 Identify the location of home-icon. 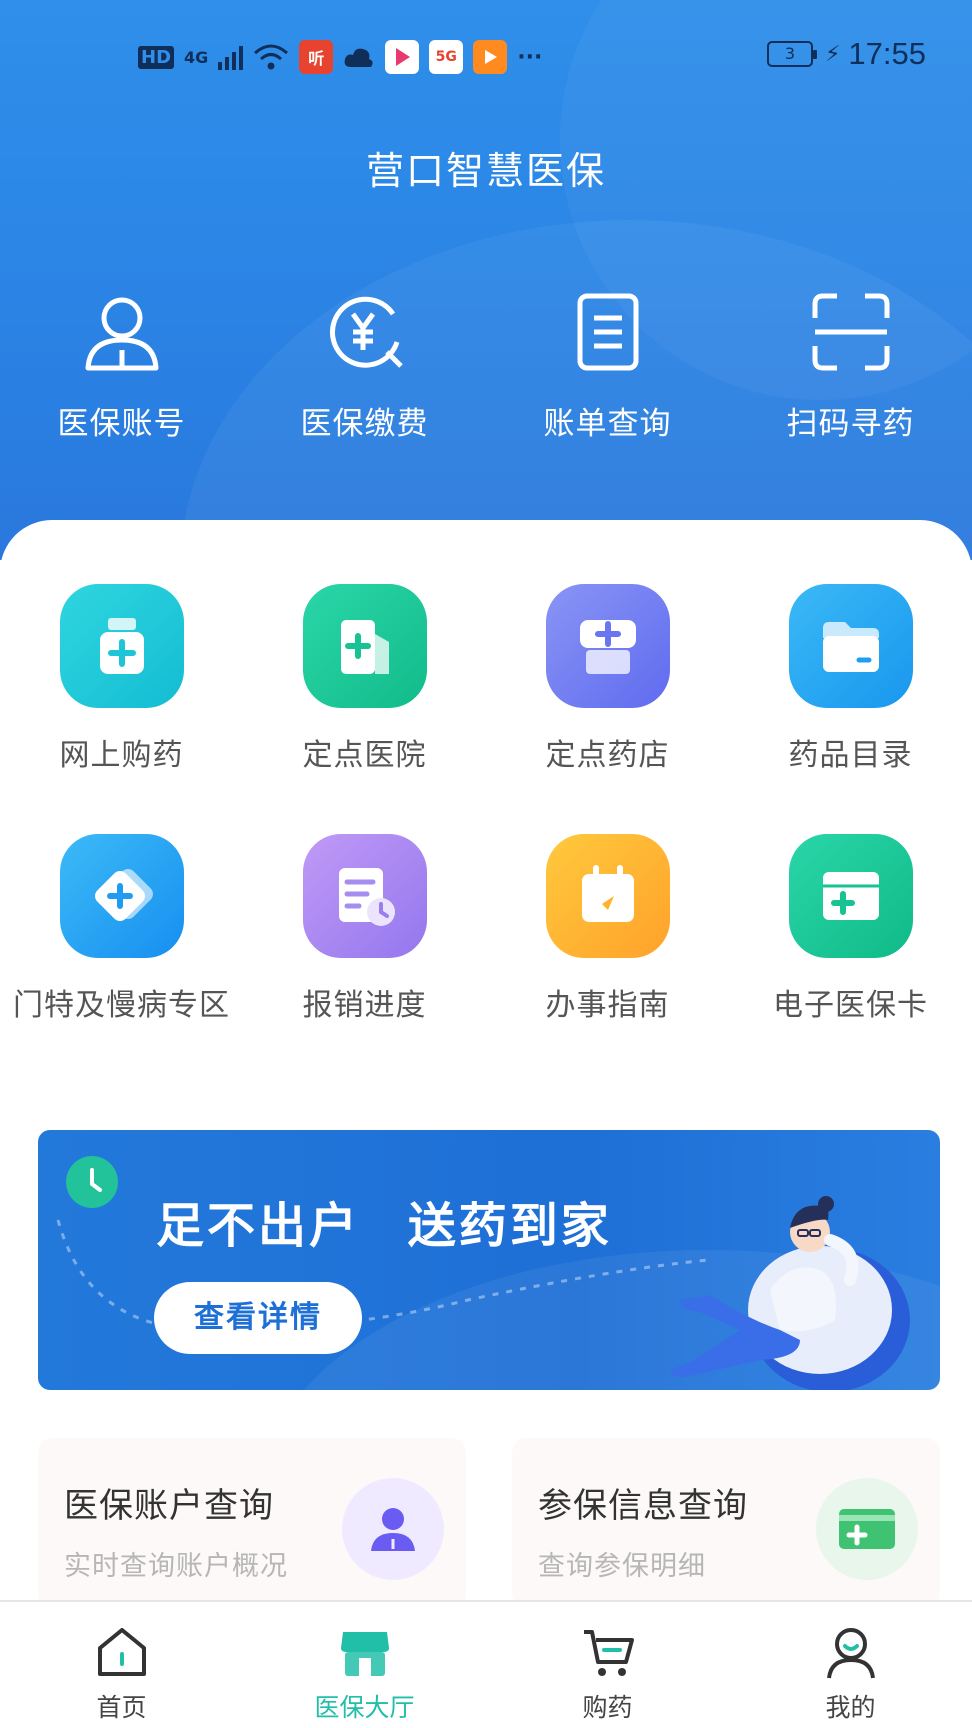
(121, 1652).